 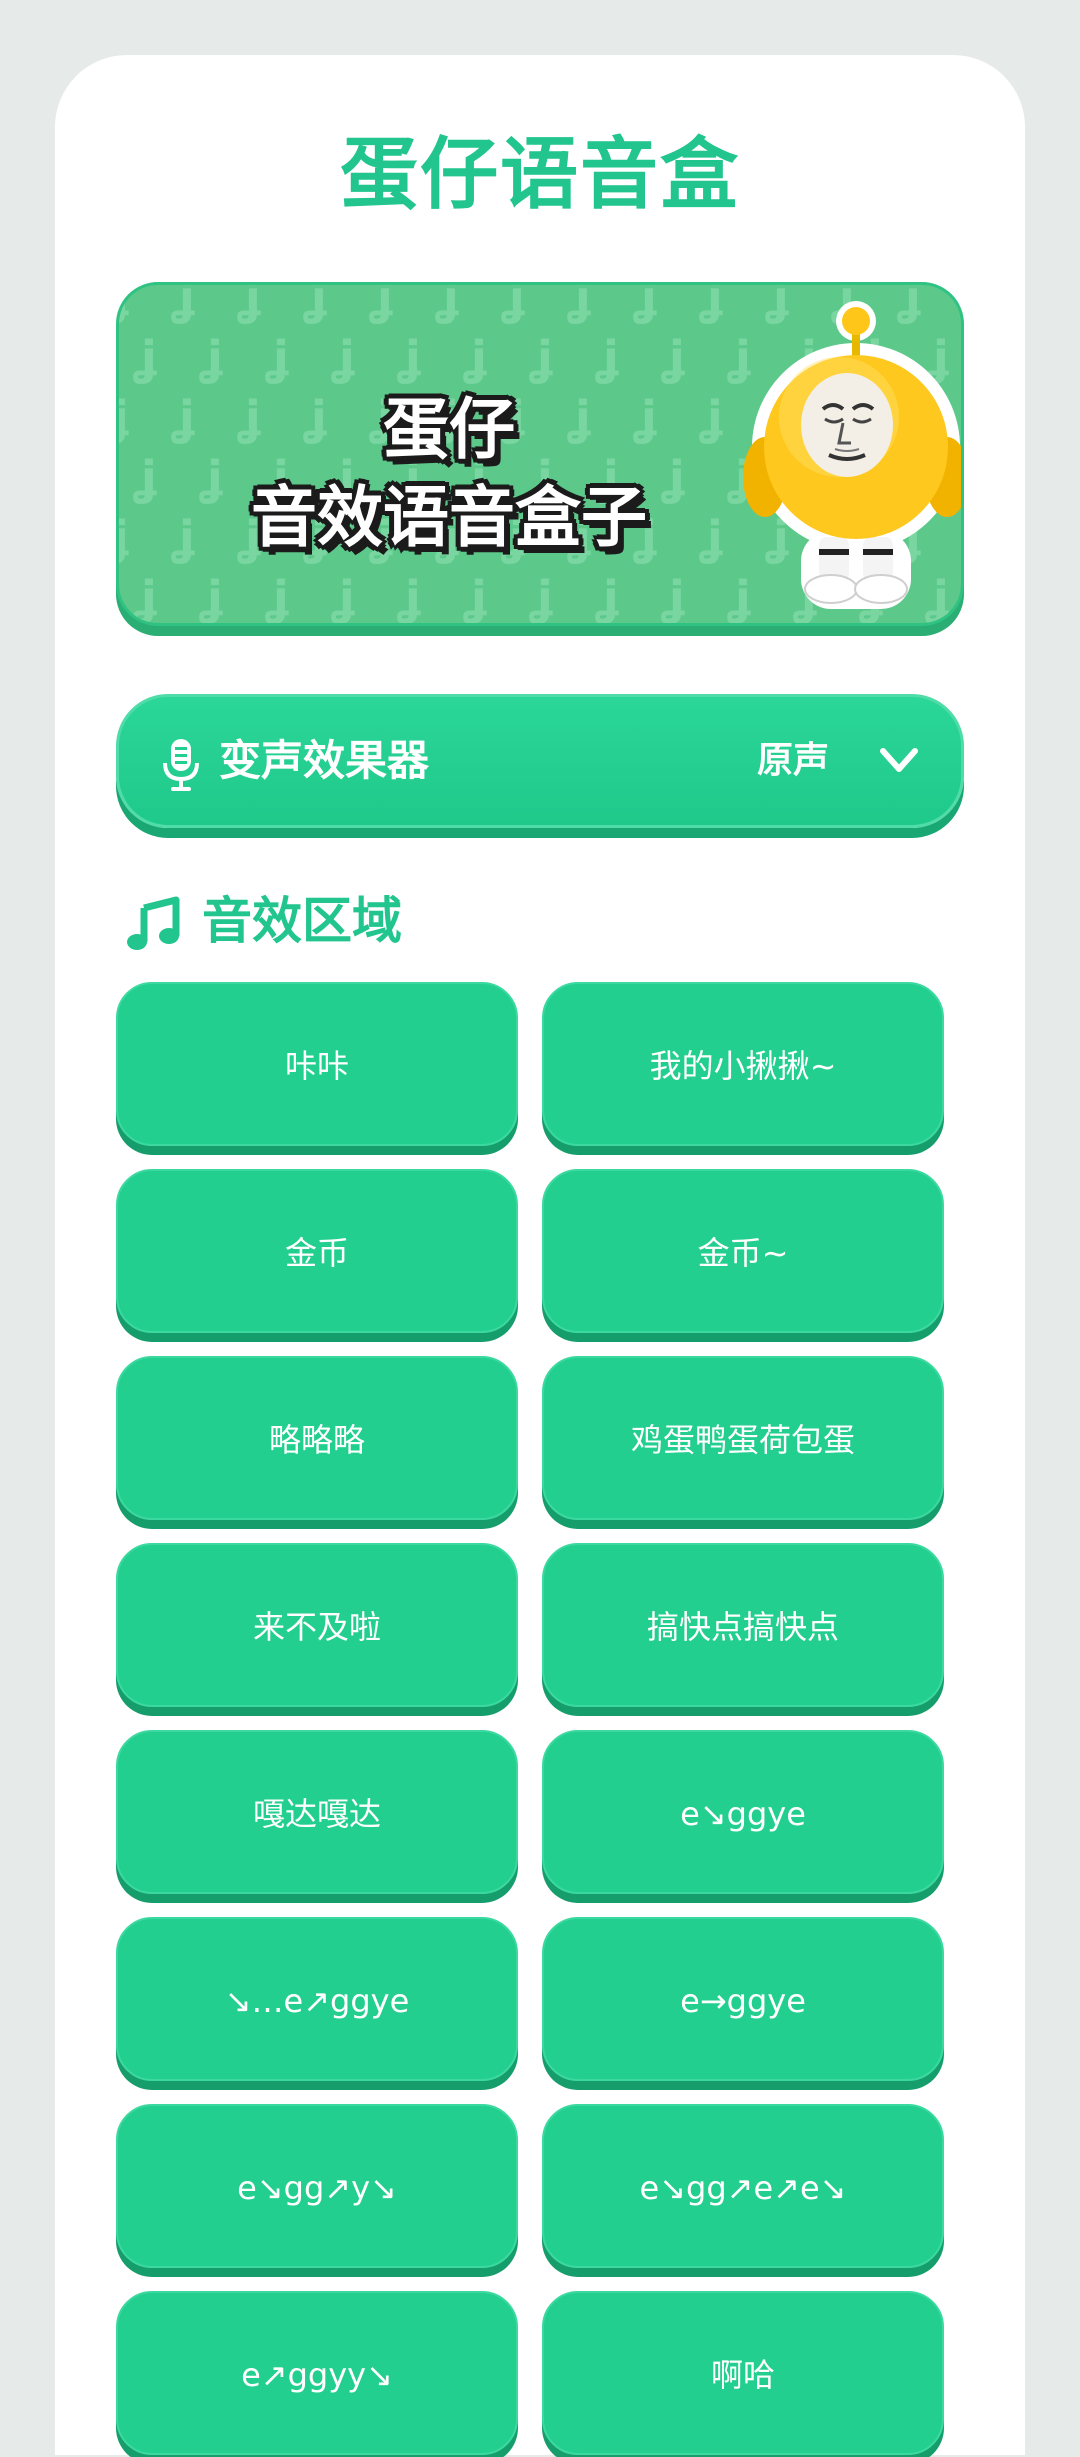 What do you see at coordinates (743, 1064) in the screenshot?
I see `sound-button: 我的小揪揪~` at bounding box center [743, 1064].